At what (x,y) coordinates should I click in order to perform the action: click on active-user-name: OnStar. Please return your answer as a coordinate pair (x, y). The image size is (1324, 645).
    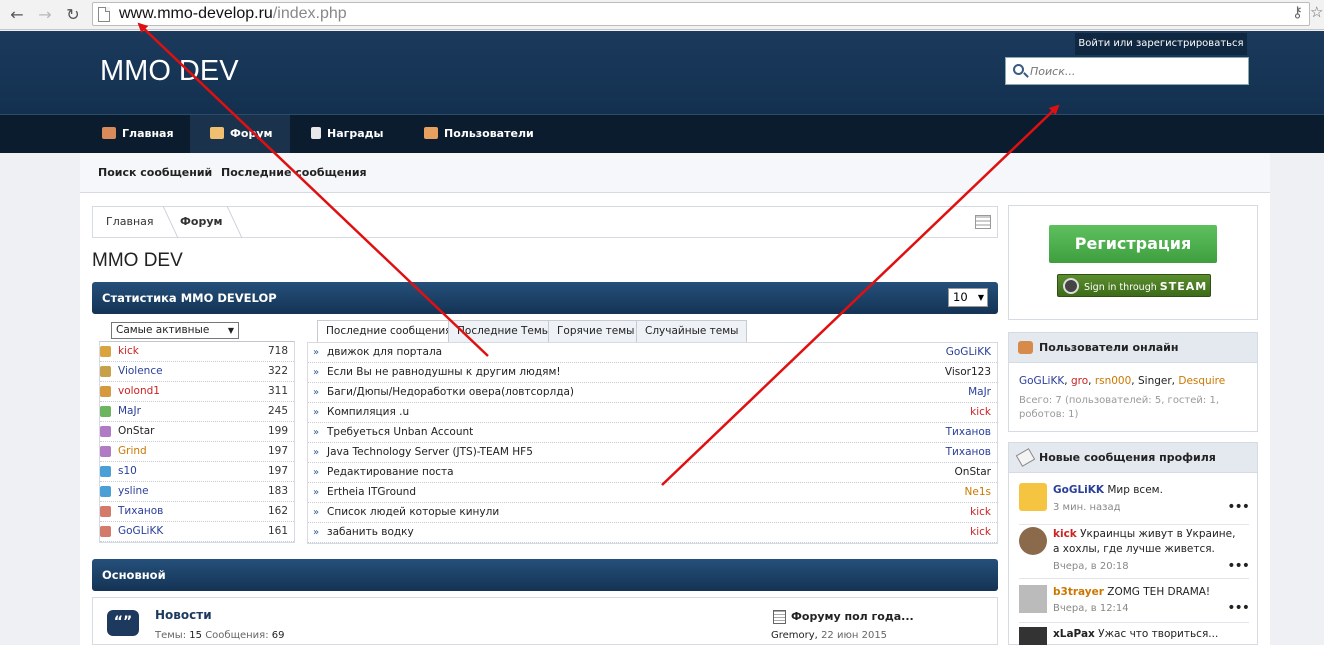
    Looking at the image, I should click on (136, 431).